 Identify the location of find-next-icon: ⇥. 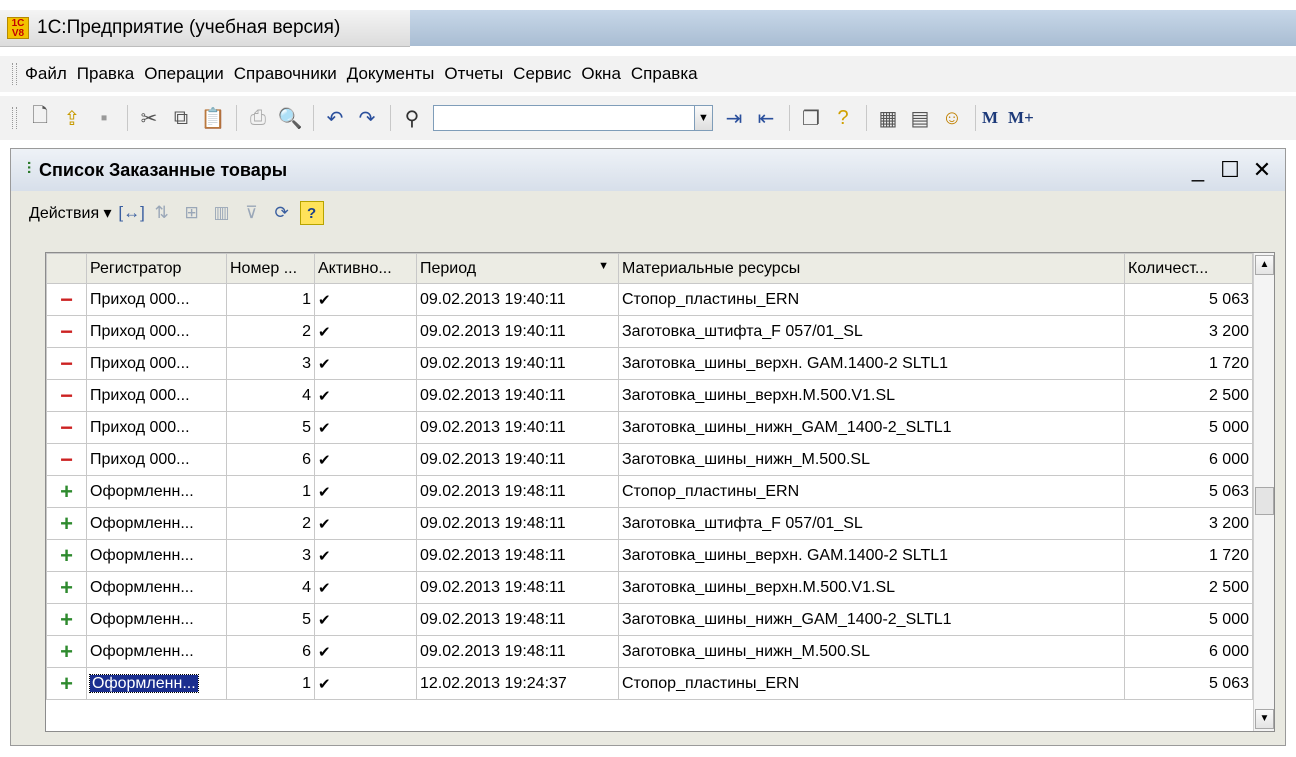
(734, 118).